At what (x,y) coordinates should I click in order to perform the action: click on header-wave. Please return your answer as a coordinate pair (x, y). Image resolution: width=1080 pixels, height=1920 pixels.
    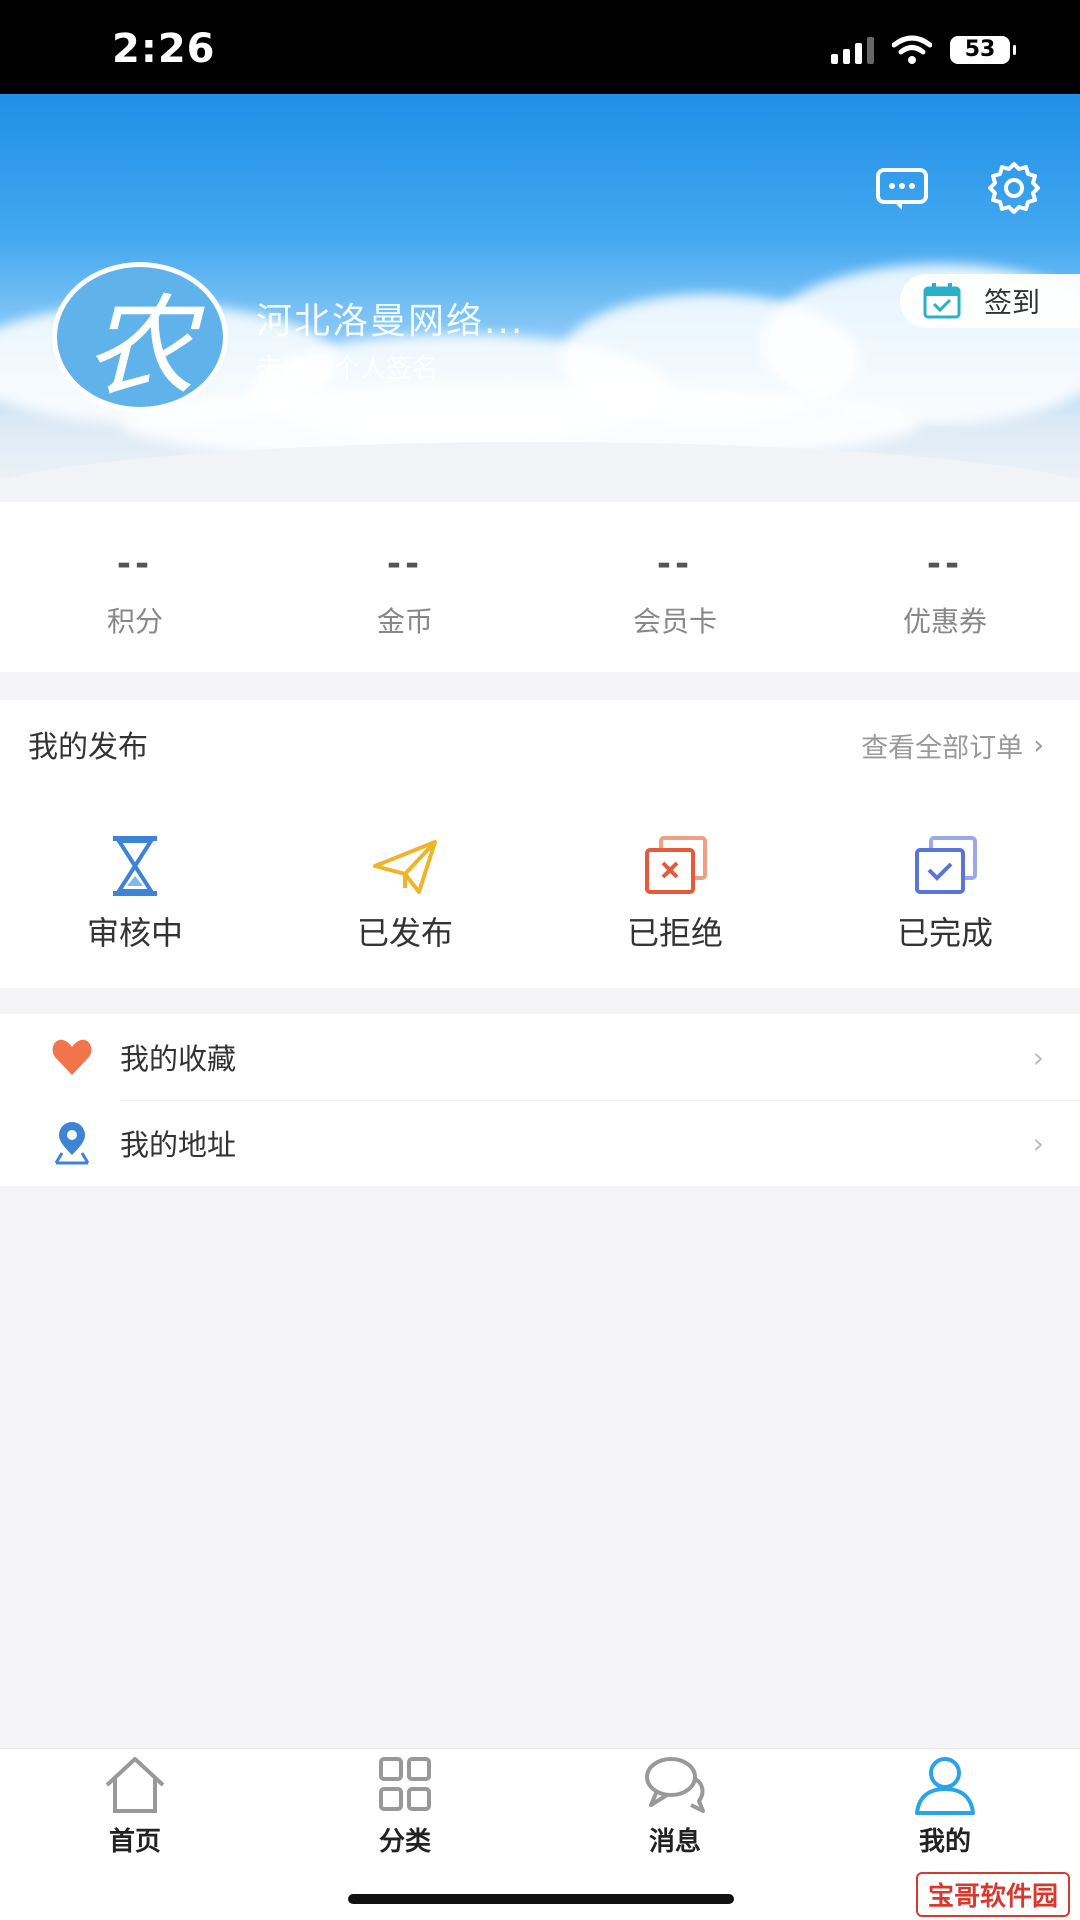
    Looking at the image, I should click on (540, 472).